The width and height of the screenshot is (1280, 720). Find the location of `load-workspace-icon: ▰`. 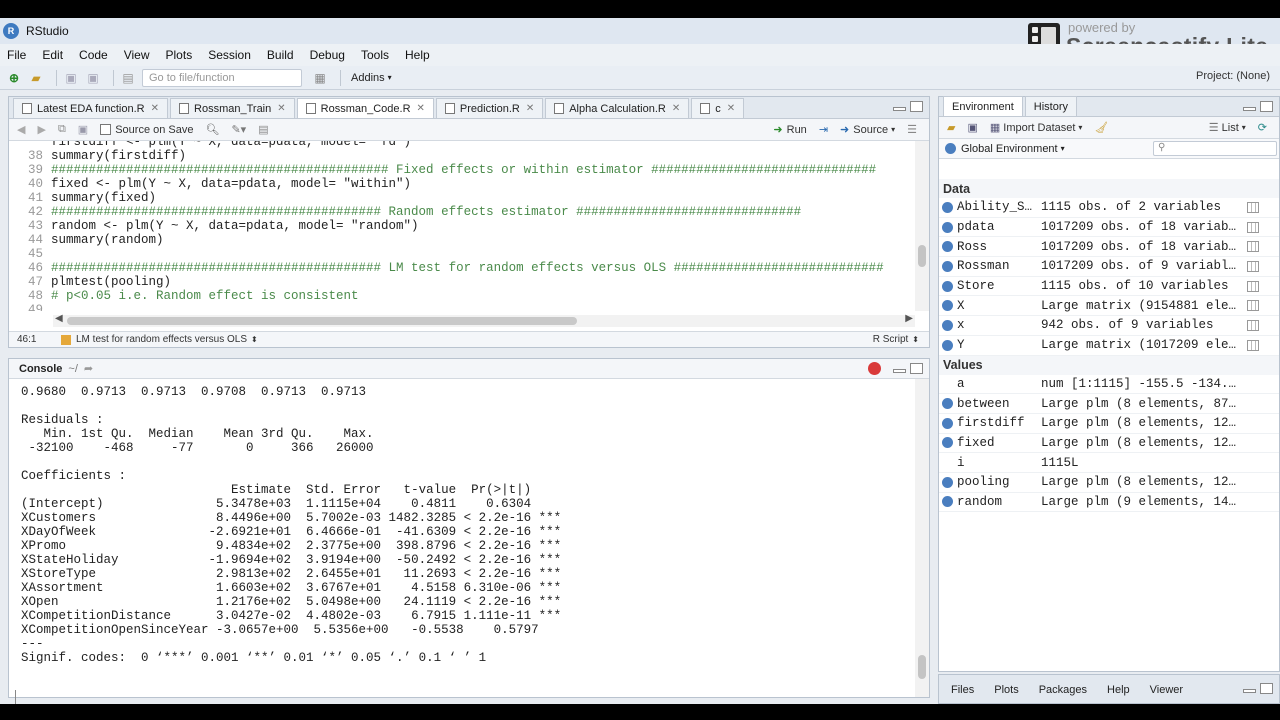

load-workspace-icon: ▰ is located at coordinates (951, 127).